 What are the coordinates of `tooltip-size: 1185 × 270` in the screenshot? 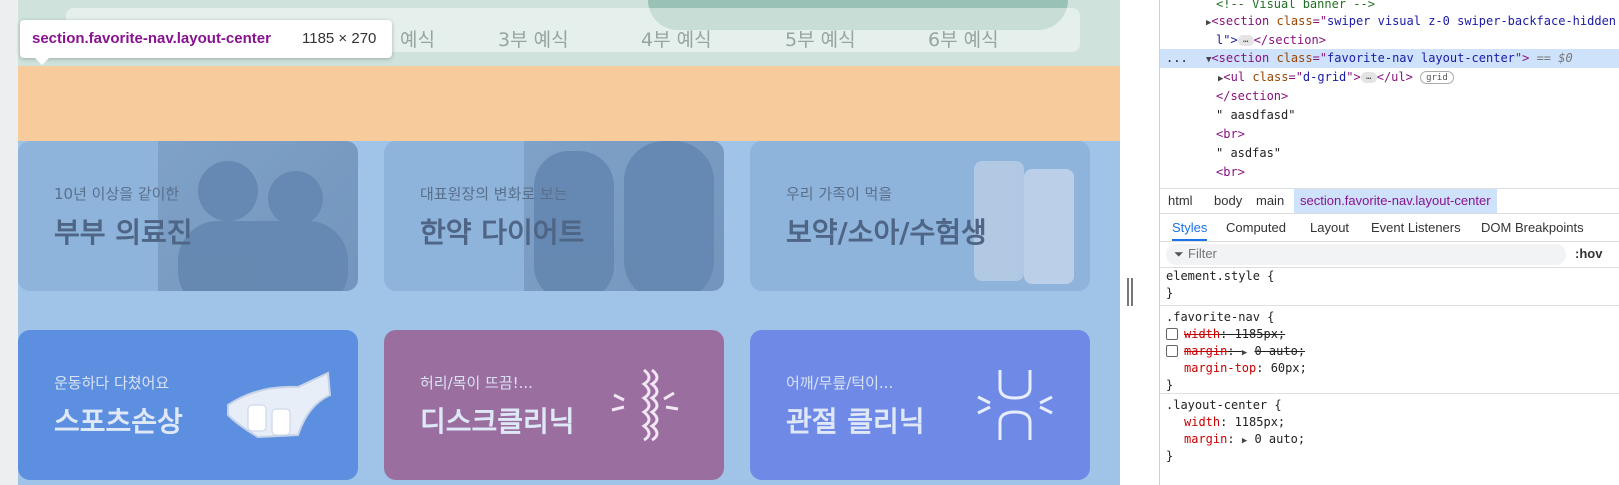 It's located at (339, 38).